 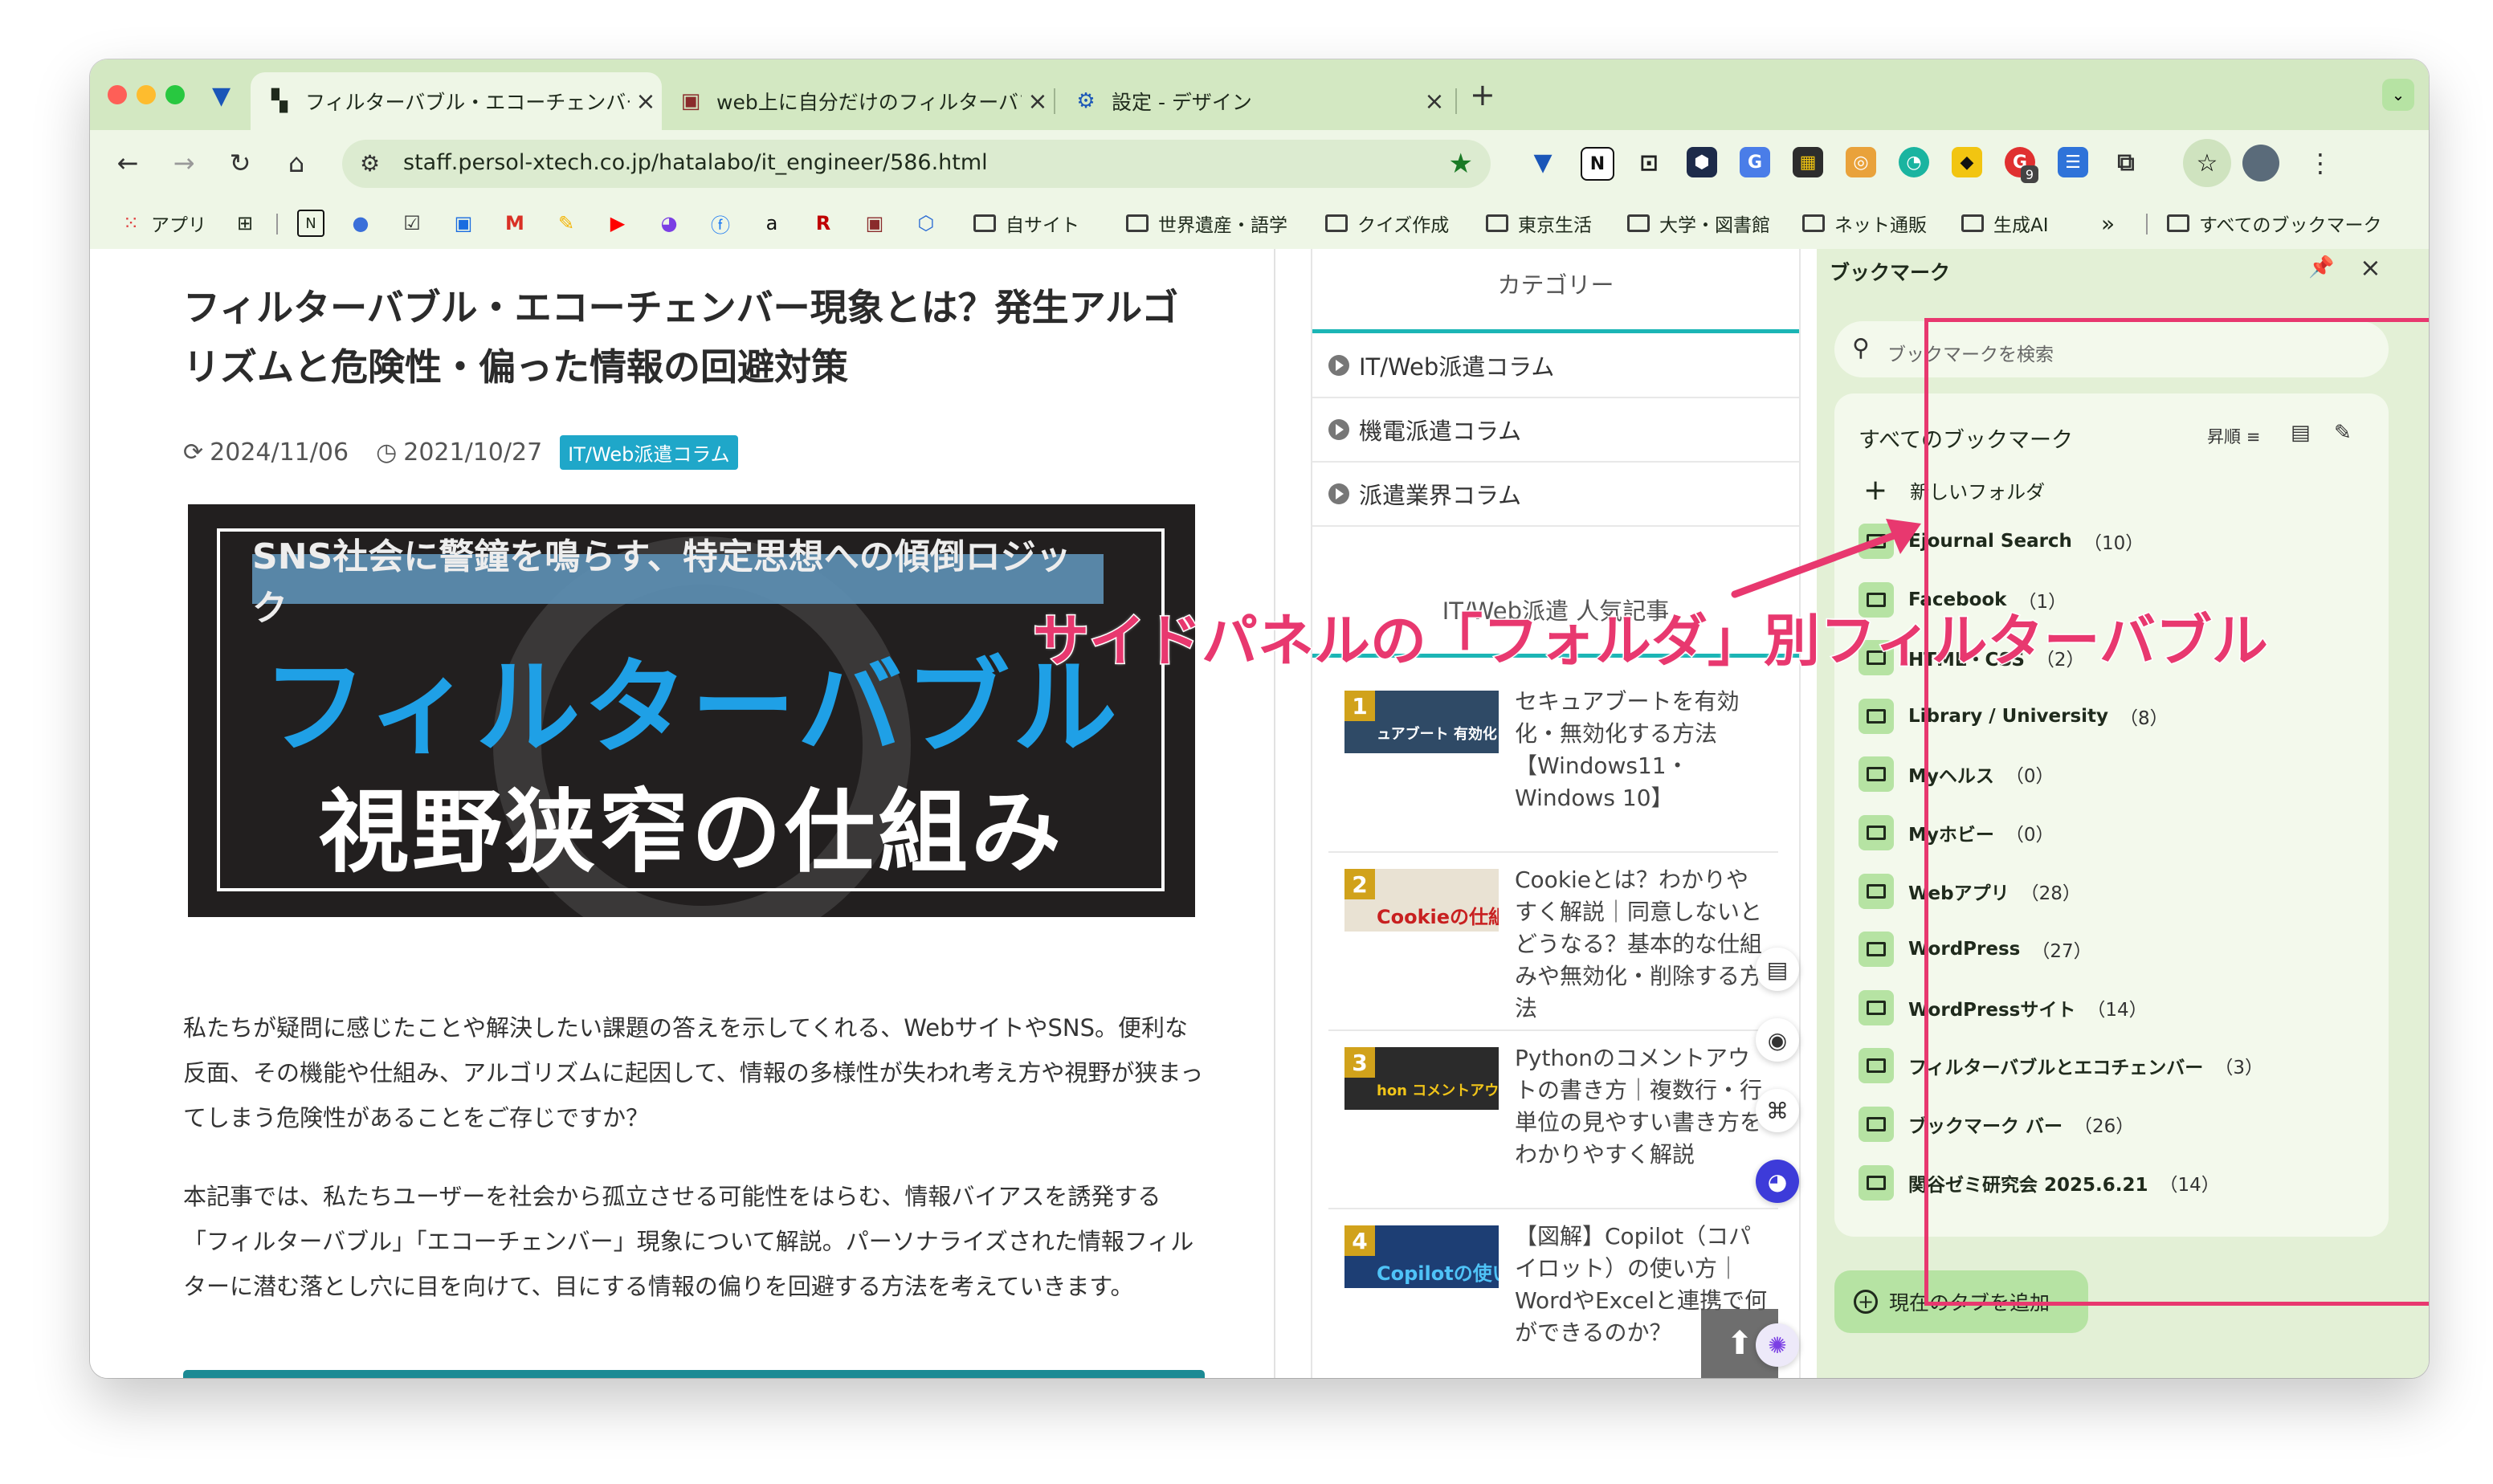 What do you see at coordinates (194, 452) in the screenshot?
I see `updated-icon: ⟳` at bounding box center [194, 452].